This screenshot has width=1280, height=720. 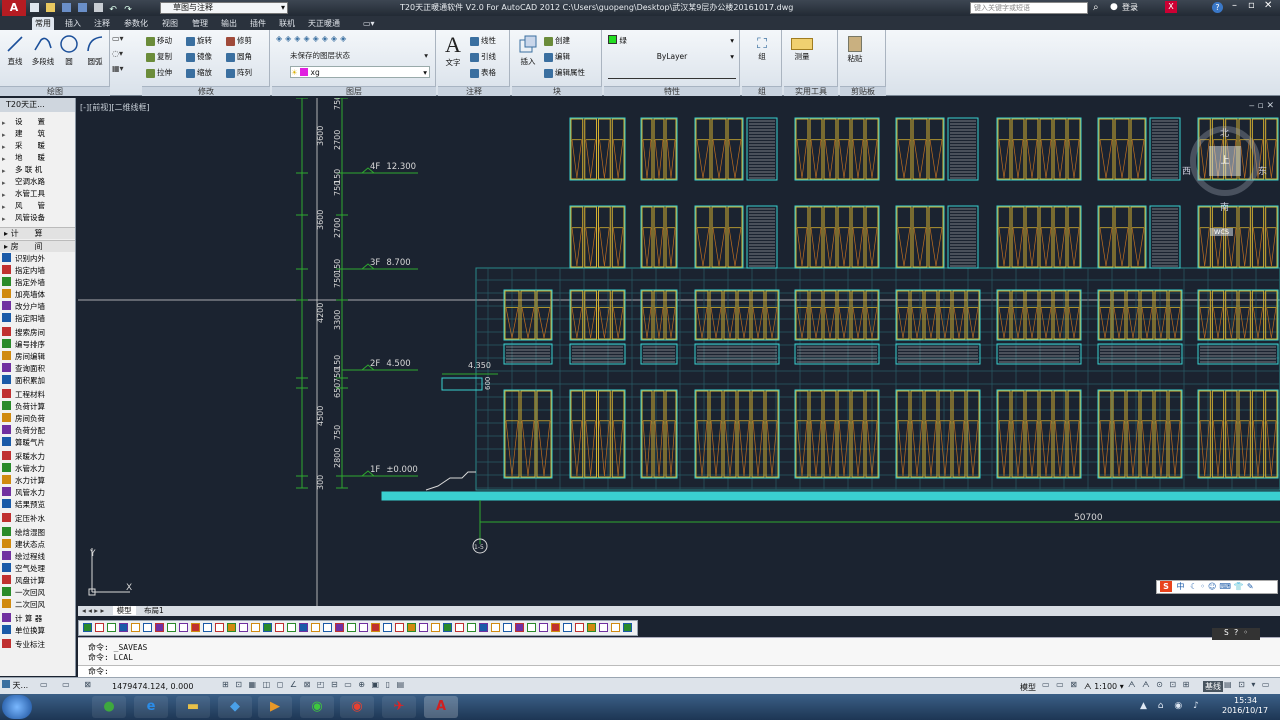 What do you see at coordinates (239, 41) in the screenshot?
I see `trim-button: 修剪` at bounding box center [239, 41].